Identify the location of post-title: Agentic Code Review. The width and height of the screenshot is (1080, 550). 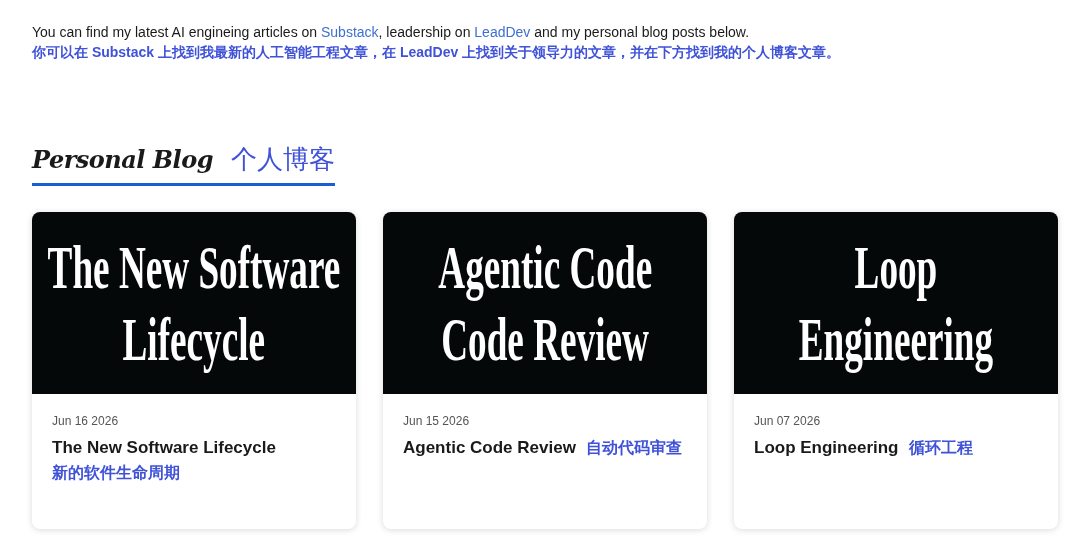
(489, 448).